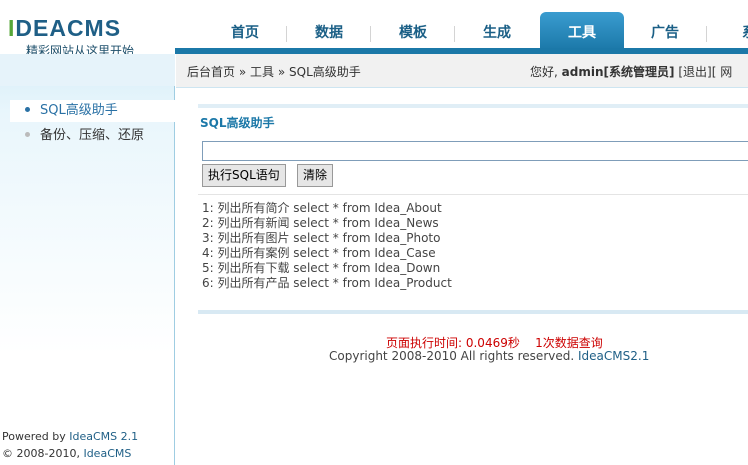 The image size is (748, 465). What do you see at coordinates (327, 283) in the screenshot?
I see `example-line: 6: 列出所有产品 select * from Idea_Product` at bounding box center [327, 283].